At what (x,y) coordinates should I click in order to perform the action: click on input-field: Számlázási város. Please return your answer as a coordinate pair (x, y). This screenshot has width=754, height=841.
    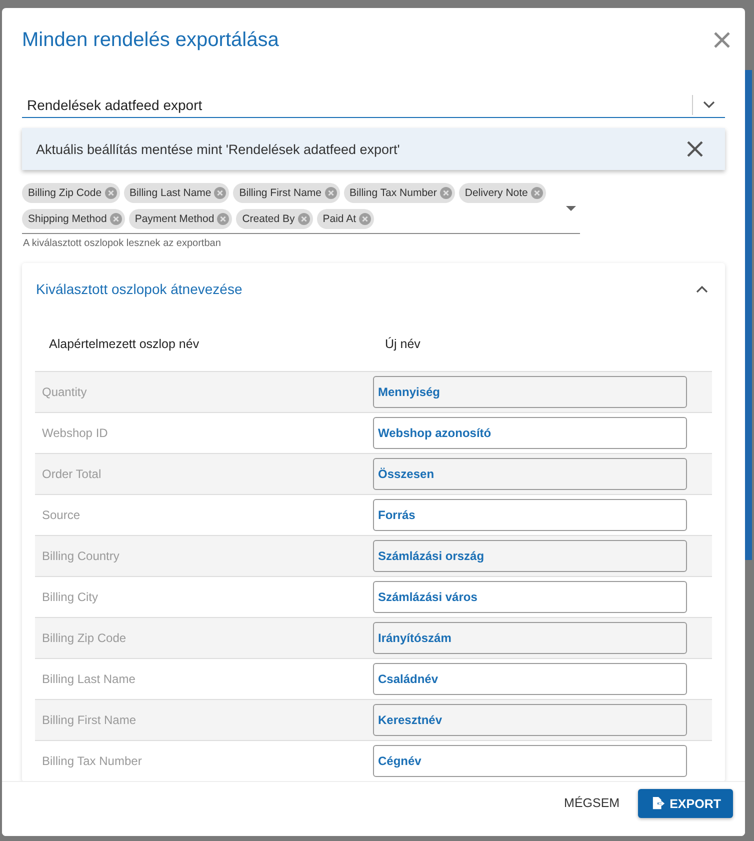
    Looking at the image, I should click on (530, 597).